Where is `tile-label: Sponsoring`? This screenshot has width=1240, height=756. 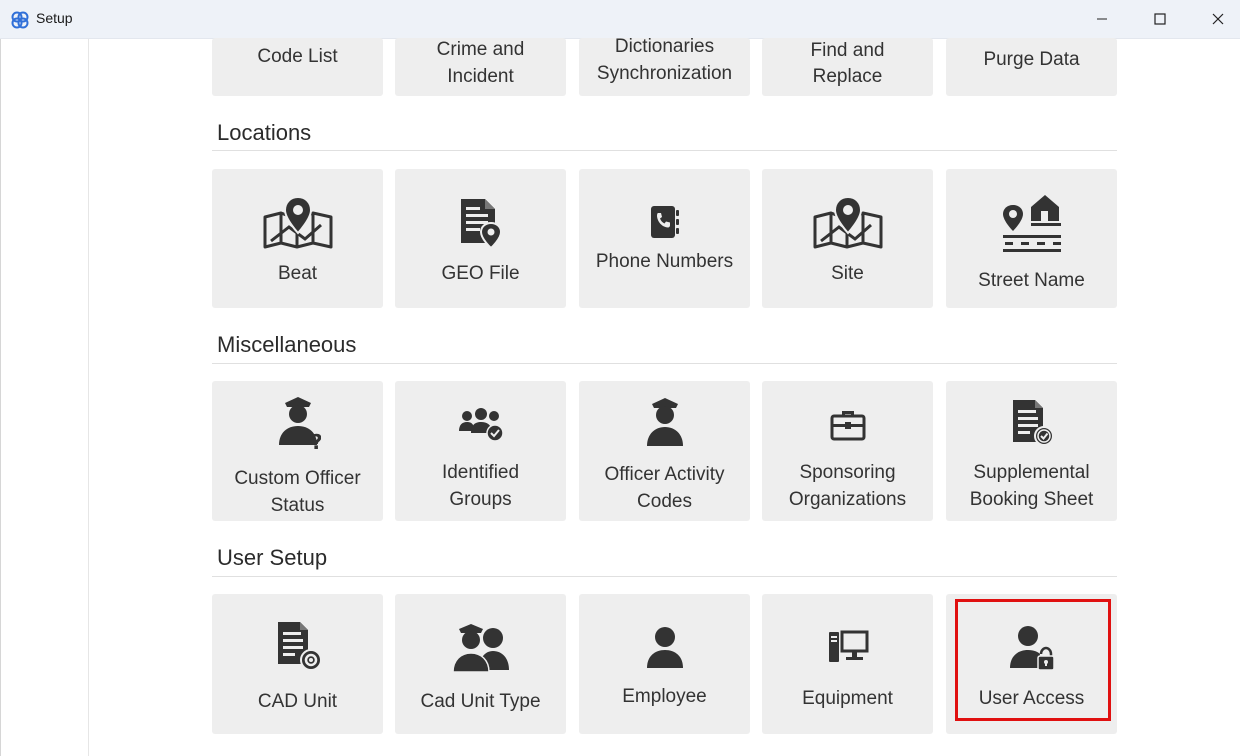 tile-label: Sponsoring is located at coordinates (847, 472).